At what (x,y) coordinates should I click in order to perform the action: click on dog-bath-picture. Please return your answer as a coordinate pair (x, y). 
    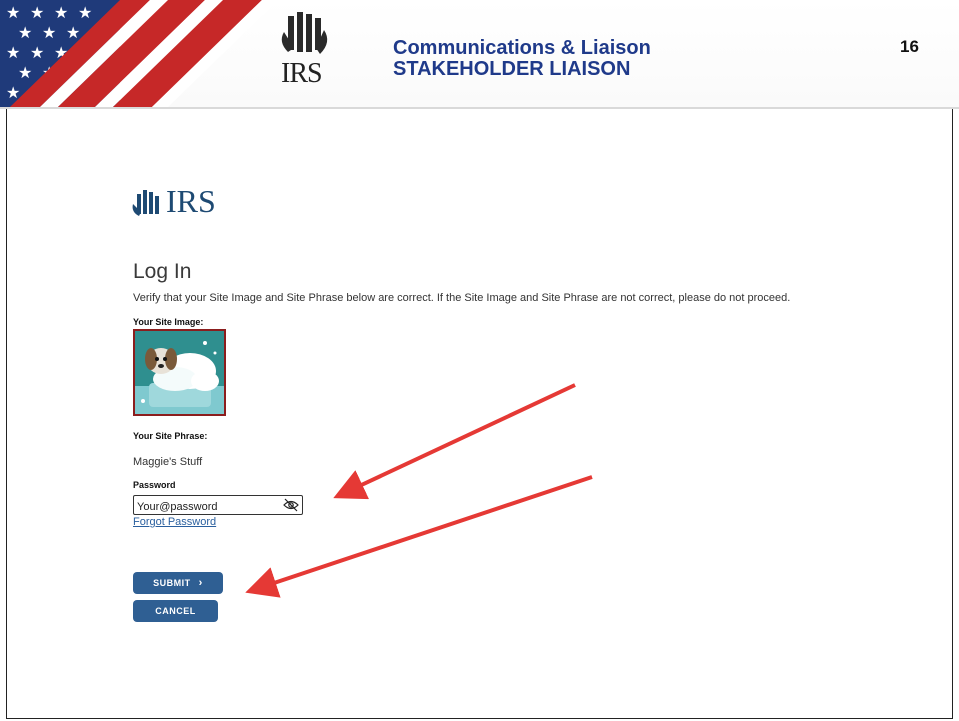
    Looking at the image, I should click on (179, 372).